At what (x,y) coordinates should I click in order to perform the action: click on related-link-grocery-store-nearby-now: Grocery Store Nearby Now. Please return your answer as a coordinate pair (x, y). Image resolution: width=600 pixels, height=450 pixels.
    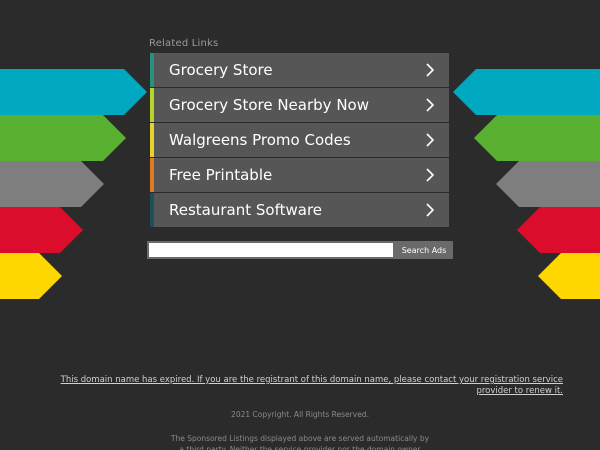
    Looking at the image, I should click on (299, 105).